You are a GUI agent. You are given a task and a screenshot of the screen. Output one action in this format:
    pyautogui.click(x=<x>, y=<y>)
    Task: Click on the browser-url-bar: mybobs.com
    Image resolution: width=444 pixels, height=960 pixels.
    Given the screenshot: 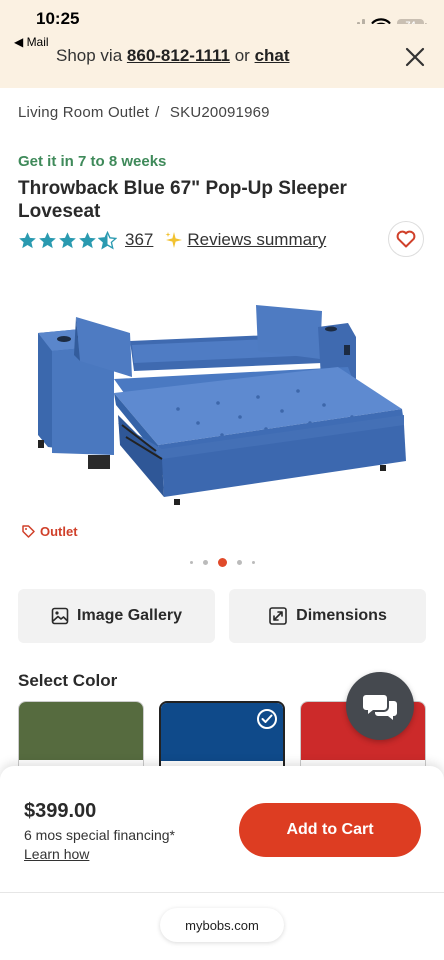 What is the action you would take?
    pyautogui.click(x=222, y=925)
    